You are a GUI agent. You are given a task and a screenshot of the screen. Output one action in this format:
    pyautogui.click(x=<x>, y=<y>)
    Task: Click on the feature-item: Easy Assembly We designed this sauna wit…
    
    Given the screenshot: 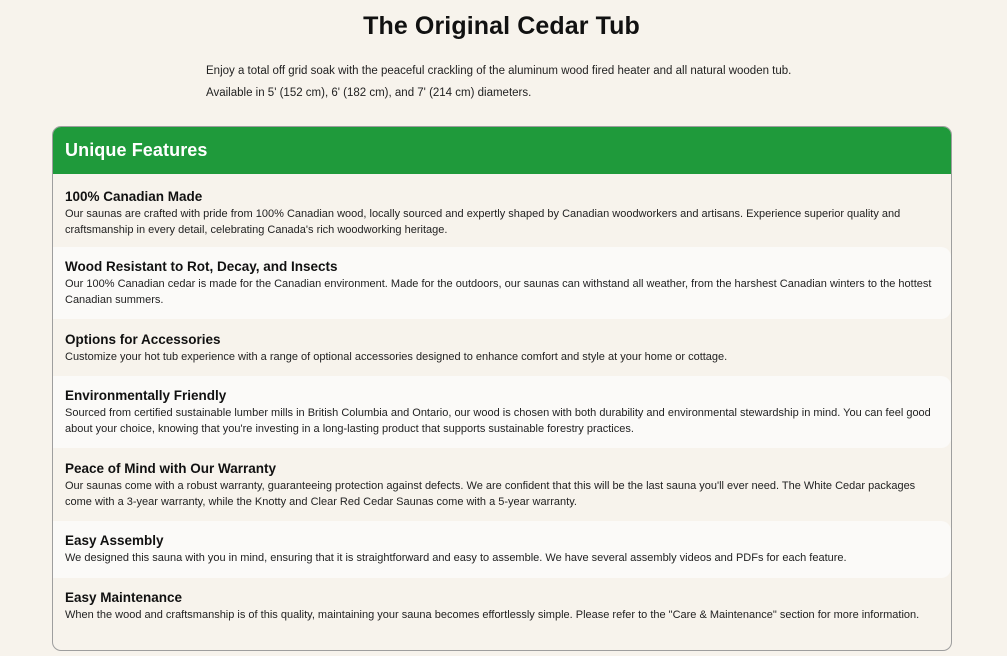 What is the action you would take?
    pyautogui.click(x=502, y=549)
    